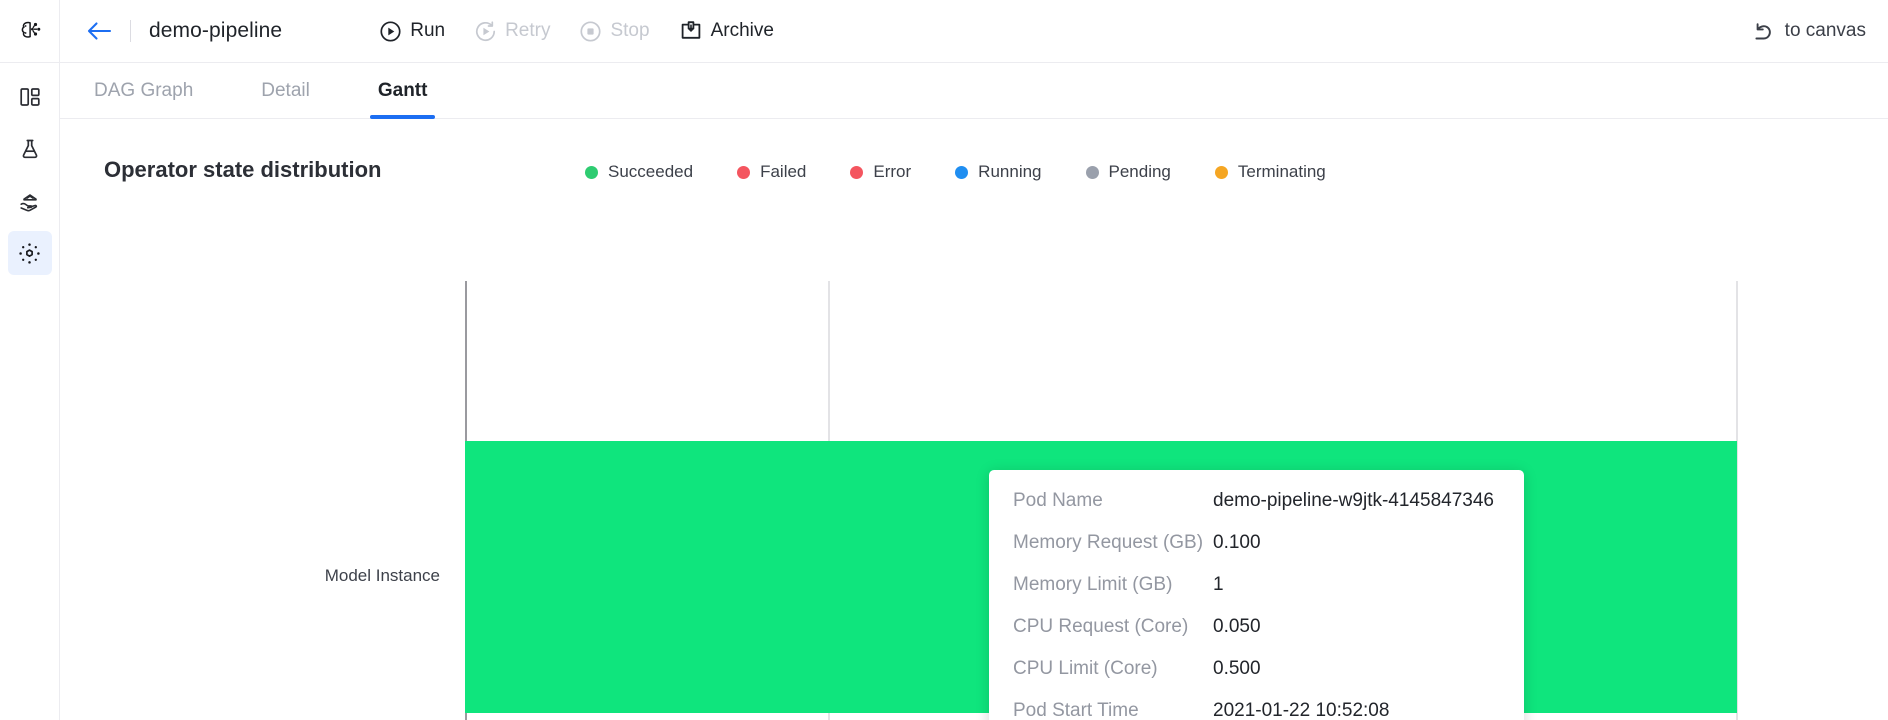 The image size is (1888, 720). I want to click on tab-dag-graph-label: DAG Graph, so click(144, 90).